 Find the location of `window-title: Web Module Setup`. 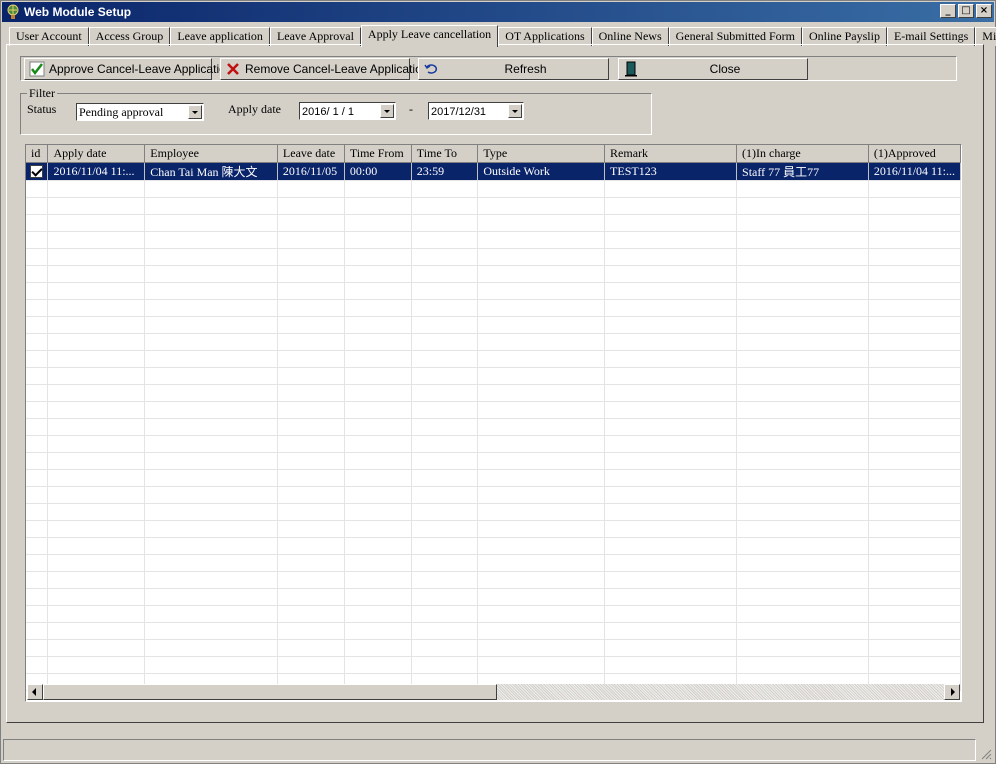

window-title: Web Module Setup is located at coordinates (78, 12).